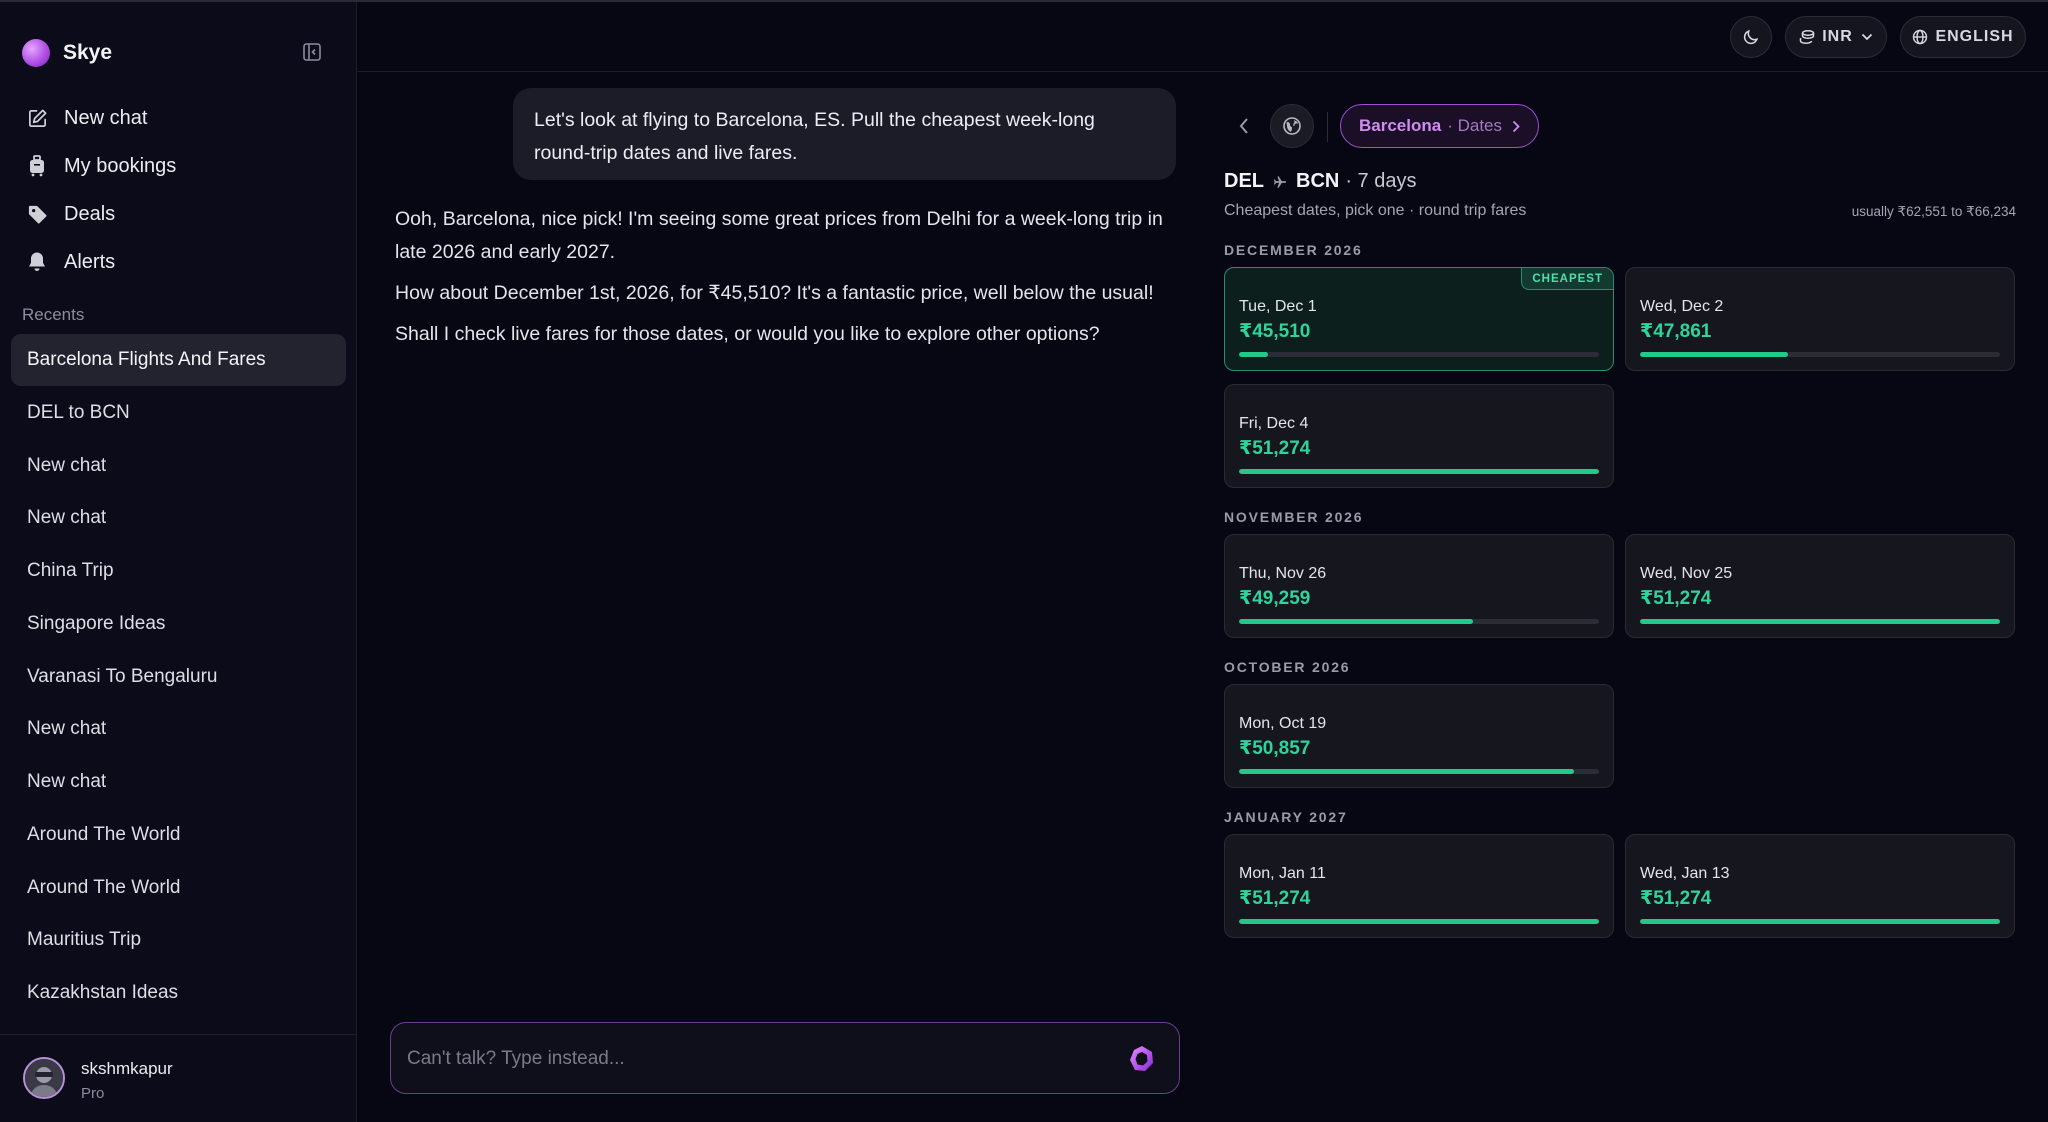 The image size is (2048, 1122). I want to click on chat-input, so click(747, 1059).